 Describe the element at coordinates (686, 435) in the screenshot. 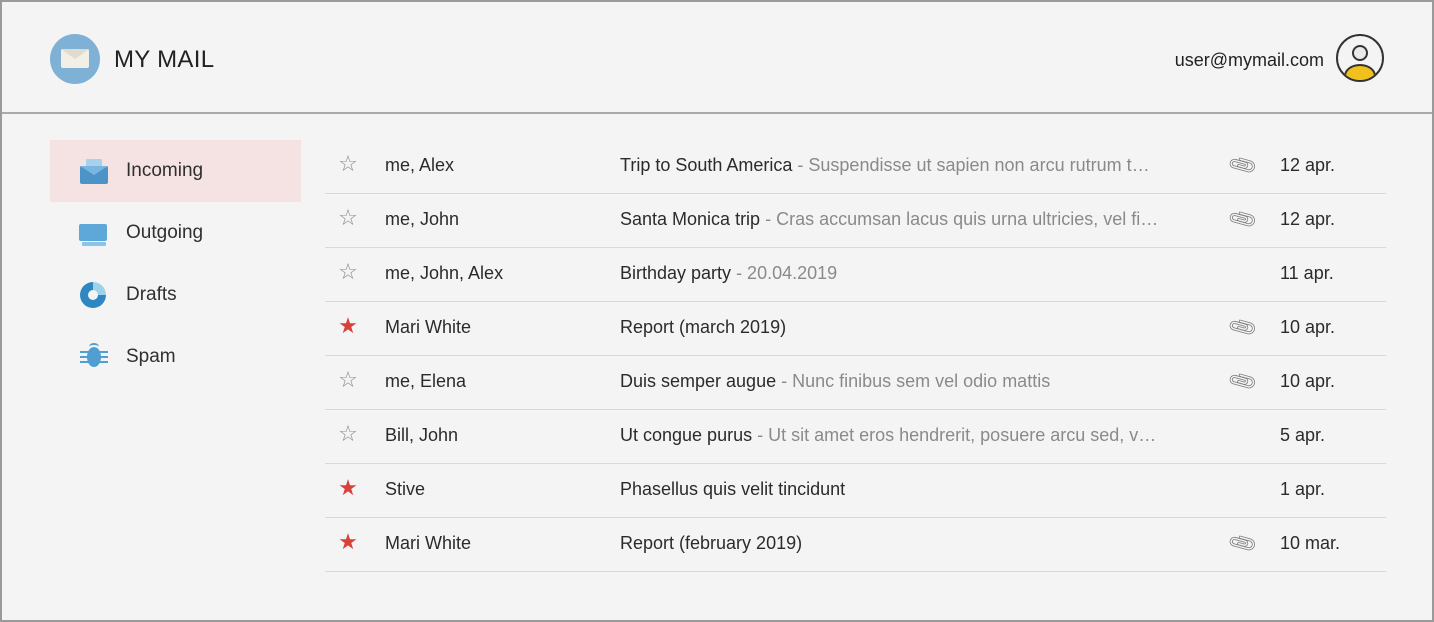

I see `mail-subject: Ut congue purus` at that location.